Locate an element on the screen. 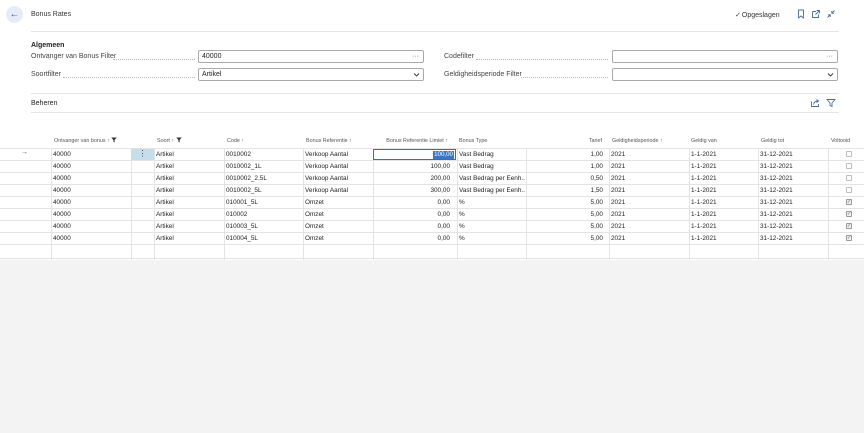  row-actions-button: ⋮ is located at coordinates (142, 154).